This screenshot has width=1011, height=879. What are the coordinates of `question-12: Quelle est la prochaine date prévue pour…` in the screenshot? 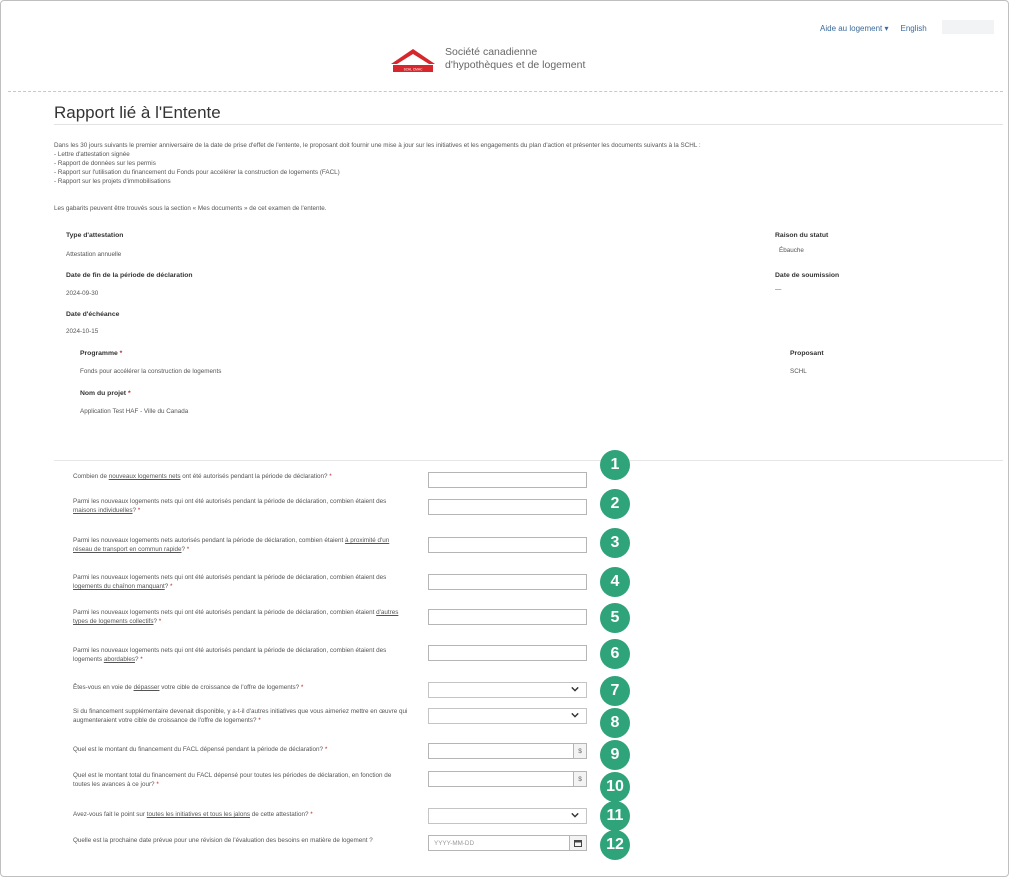 It's located at (223, 840).